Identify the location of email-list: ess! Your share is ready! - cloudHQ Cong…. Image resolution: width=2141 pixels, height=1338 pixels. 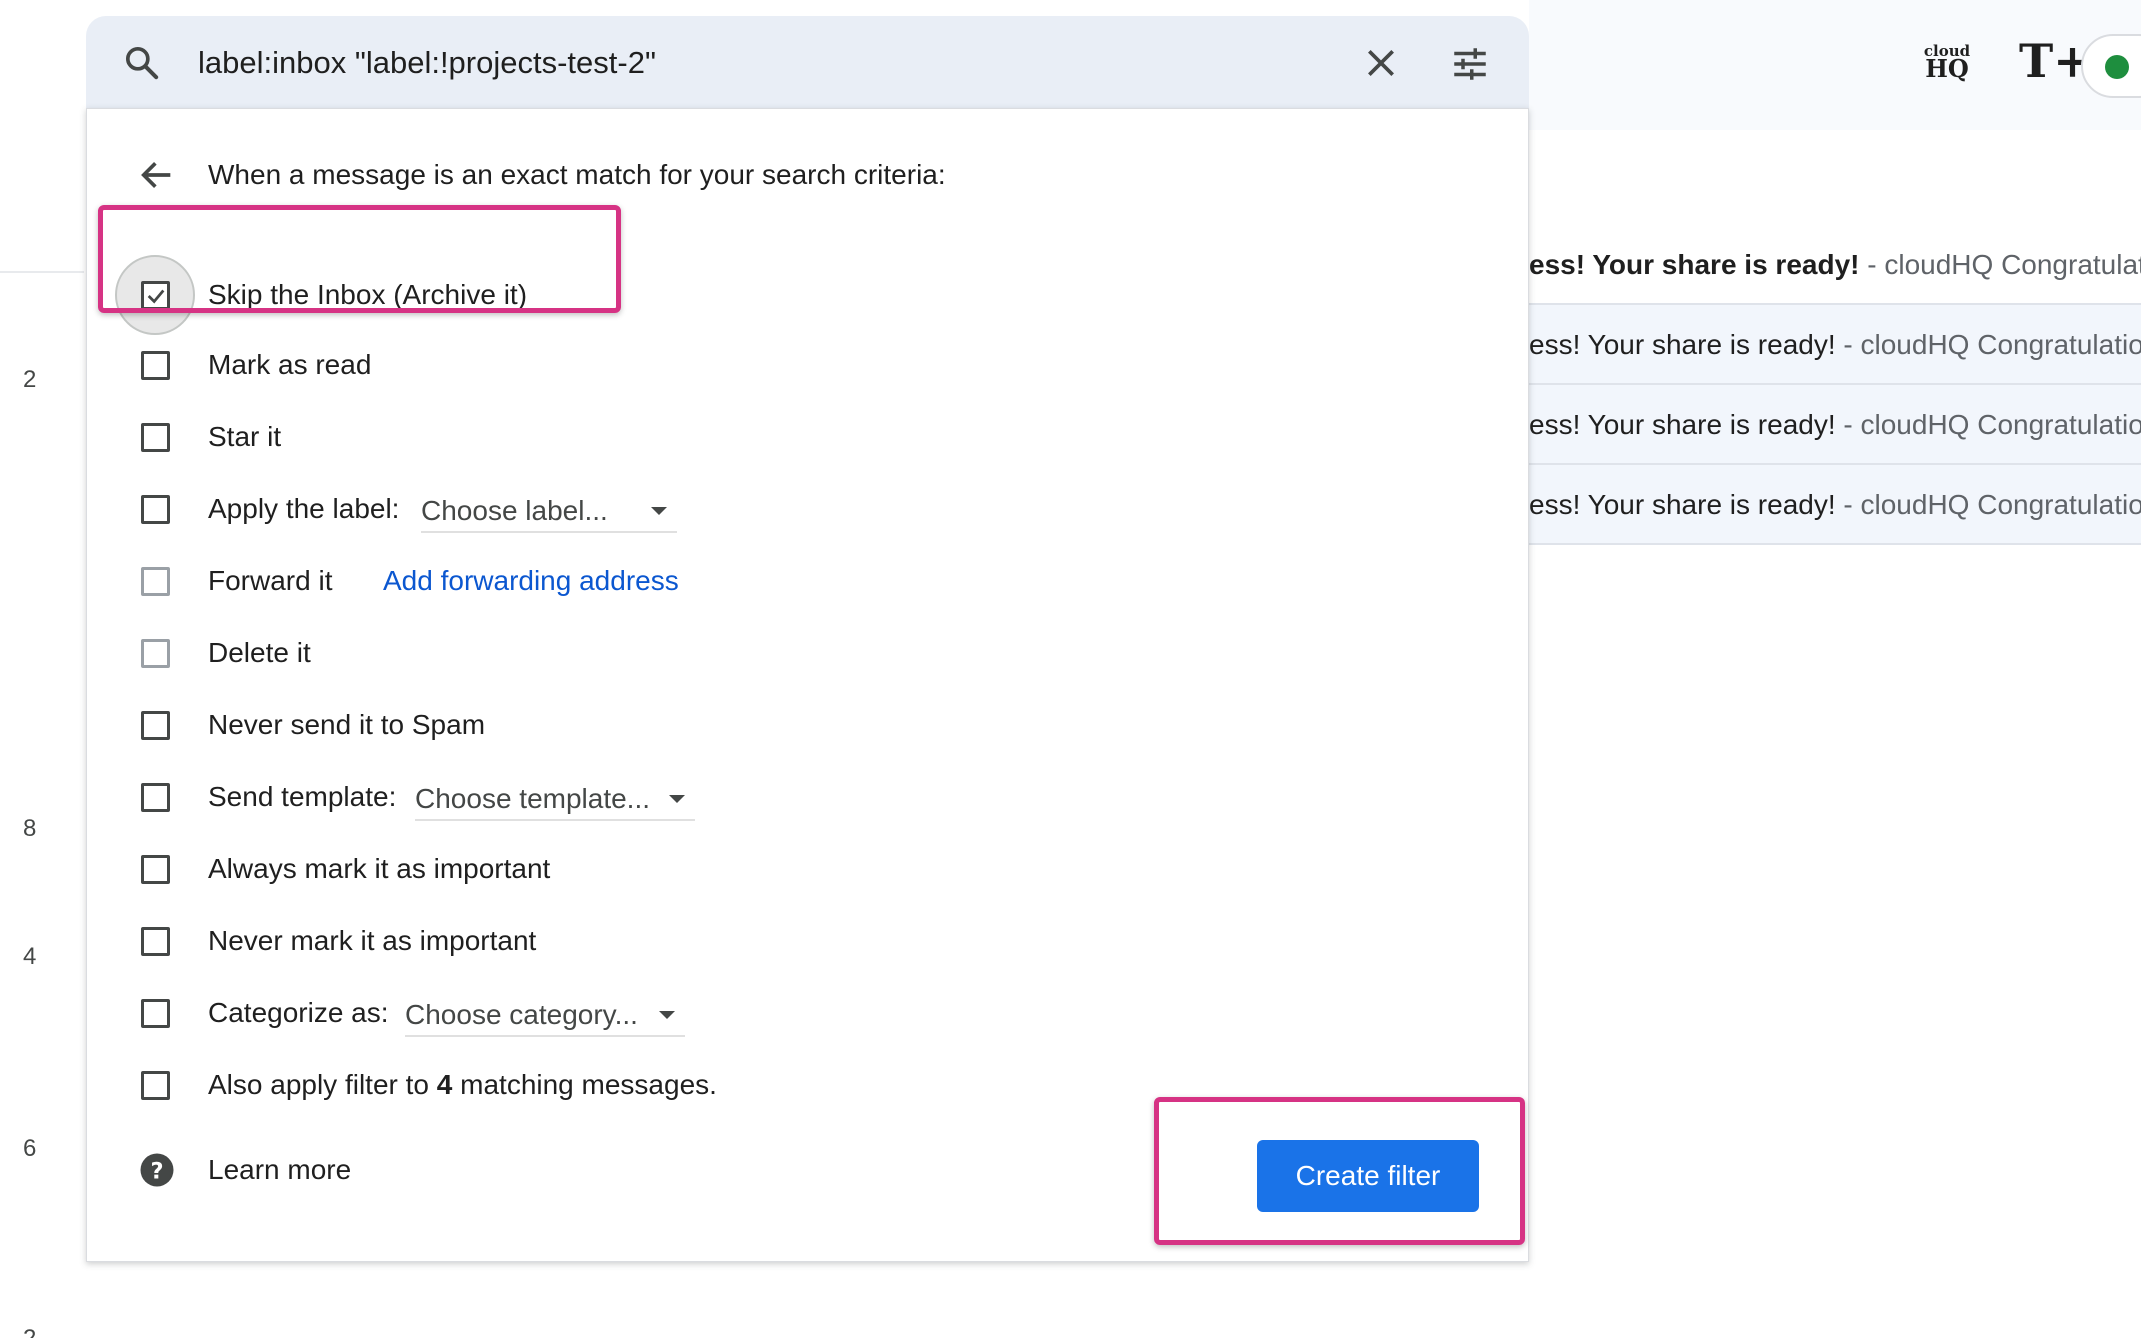
(1835, 385).